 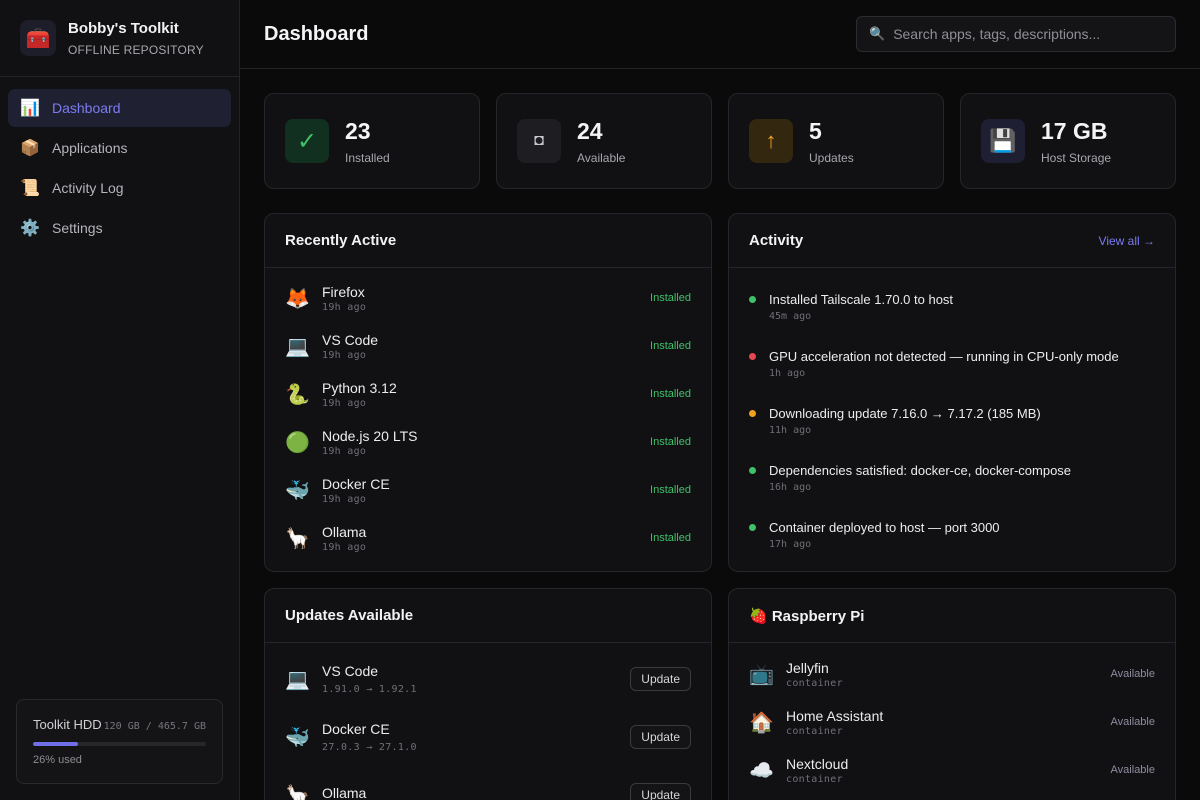 I want to click on cloud-icon: ☁️, so click(x=761, y=770).